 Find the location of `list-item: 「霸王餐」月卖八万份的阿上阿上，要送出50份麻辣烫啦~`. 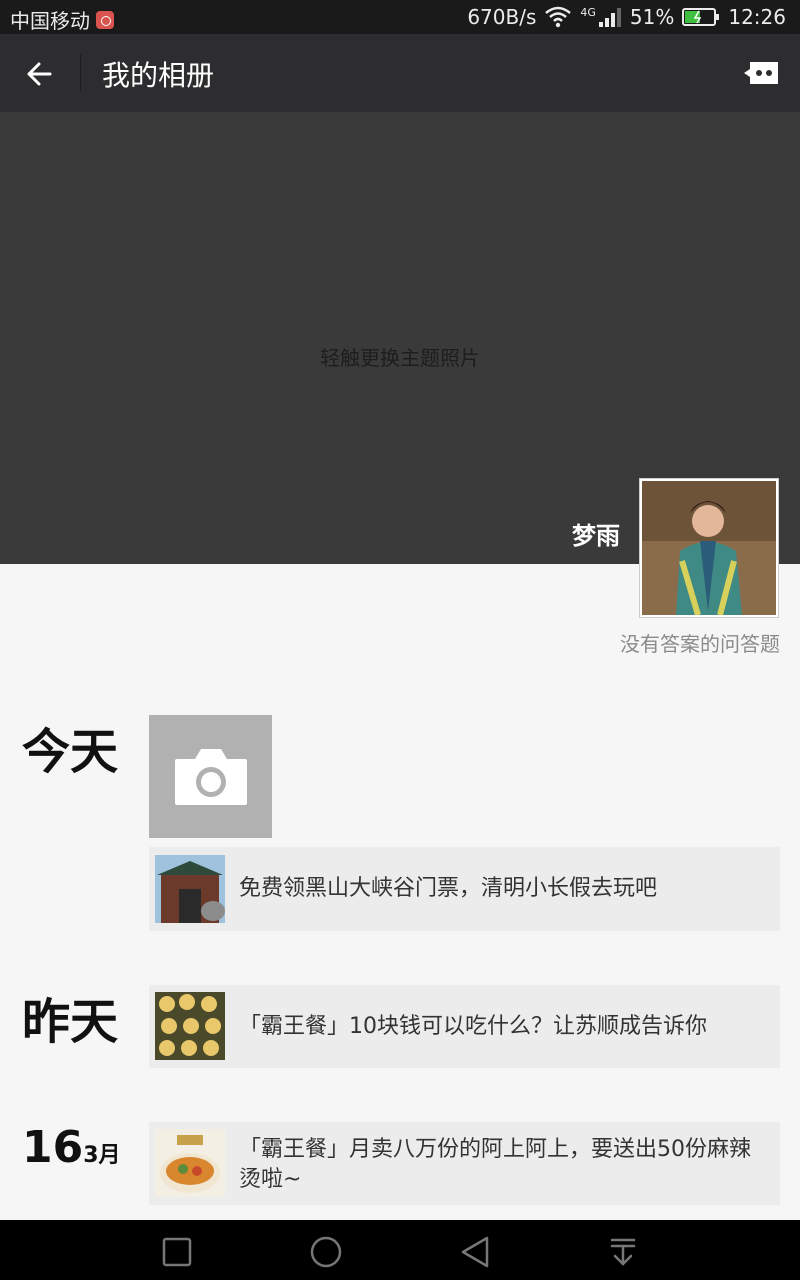

list-item: 「霸王餐」月卖八万份的阿上阿上，要送出50份麻辣烫啦~ is located at coordinates (464, 1163).